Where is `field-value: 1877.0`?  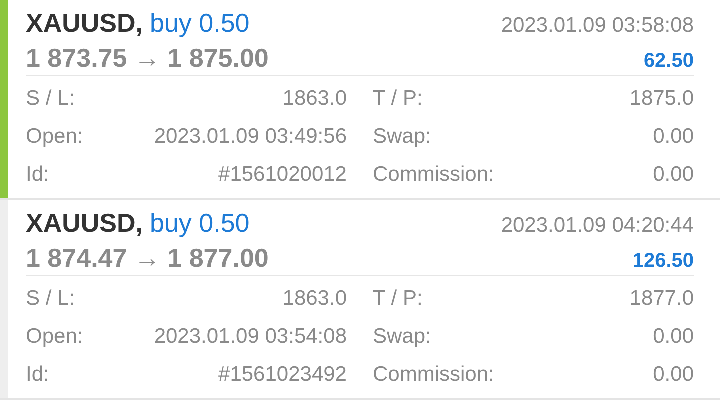 field-value: 1877.0 is located at coordinates (662, 299).